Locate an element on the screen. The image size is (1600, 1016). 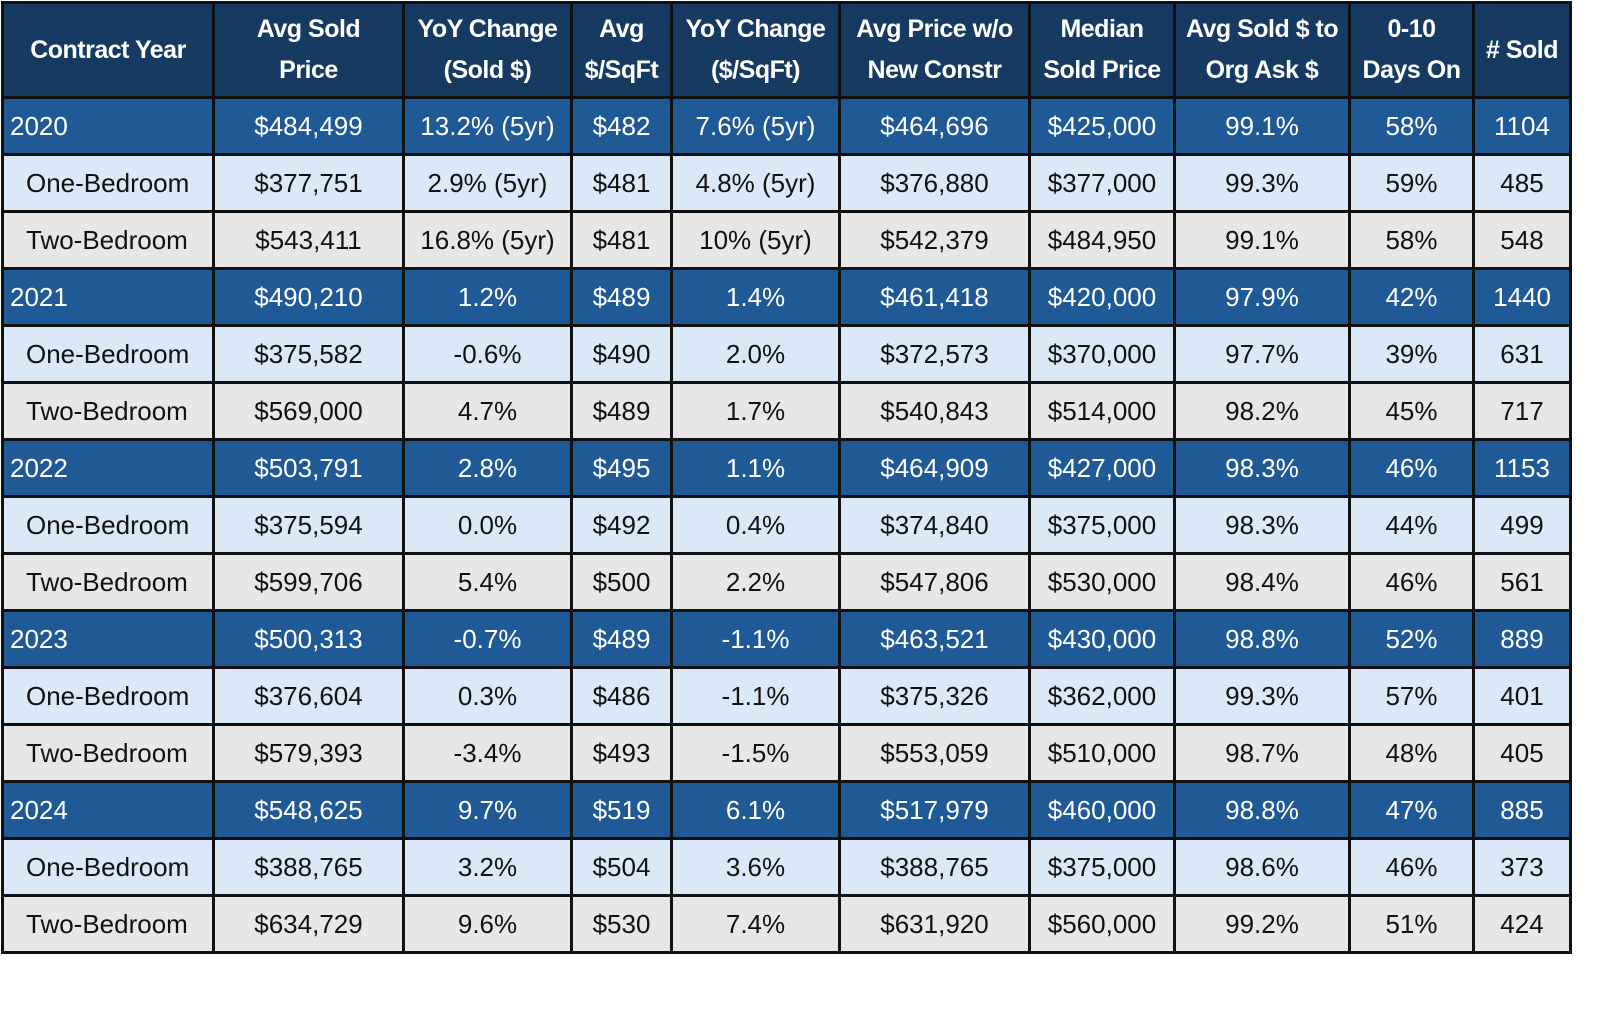
cell-avg-price-no-new-constr: $553,059 is located at coordinates (934, 753).